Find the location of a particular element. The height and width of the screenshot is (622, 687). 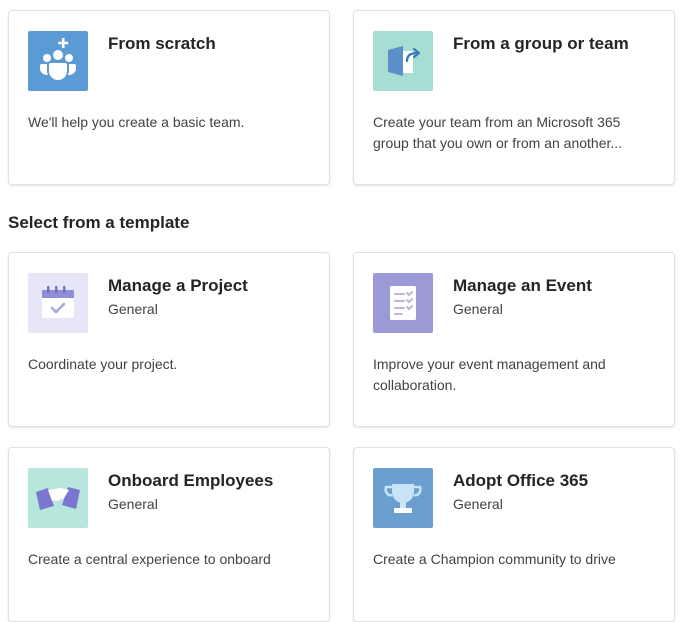

card-title: Manage a Project is located at coordinates (178, 285).